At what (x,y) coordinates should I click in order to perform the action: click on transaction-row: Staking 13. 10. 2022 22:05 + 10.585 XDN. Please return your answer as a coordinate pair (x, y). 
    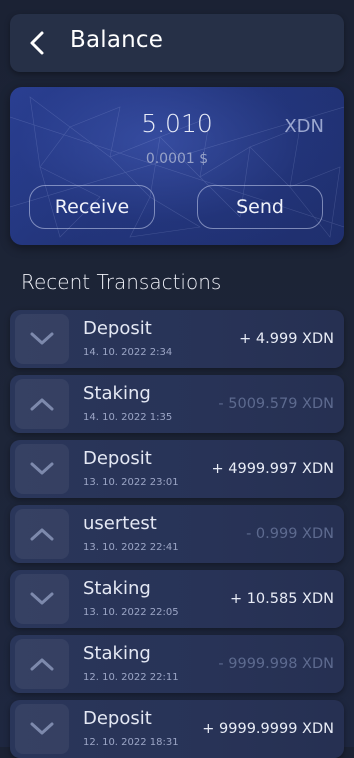
    Looking at the image, I should click on (177, 599).